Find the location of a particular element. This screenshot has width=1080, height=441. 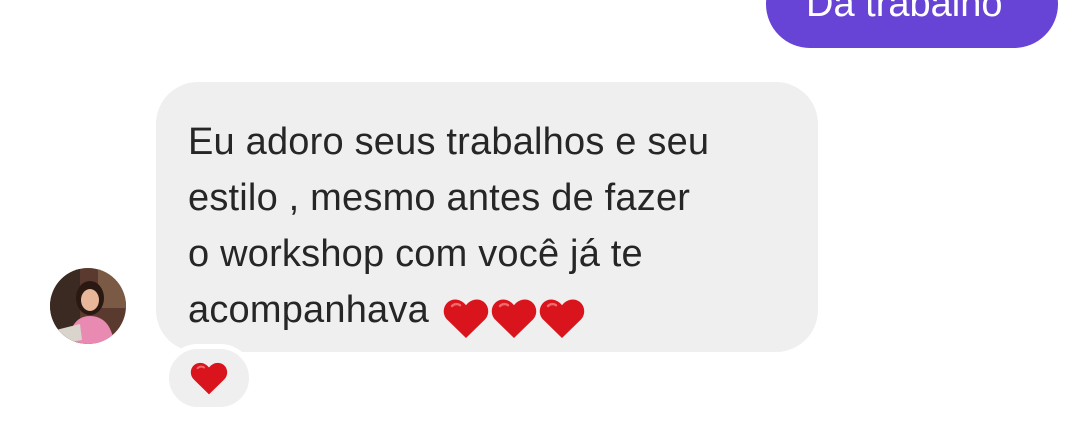

avatar-photo-icon is located at coordinates (88, 306).